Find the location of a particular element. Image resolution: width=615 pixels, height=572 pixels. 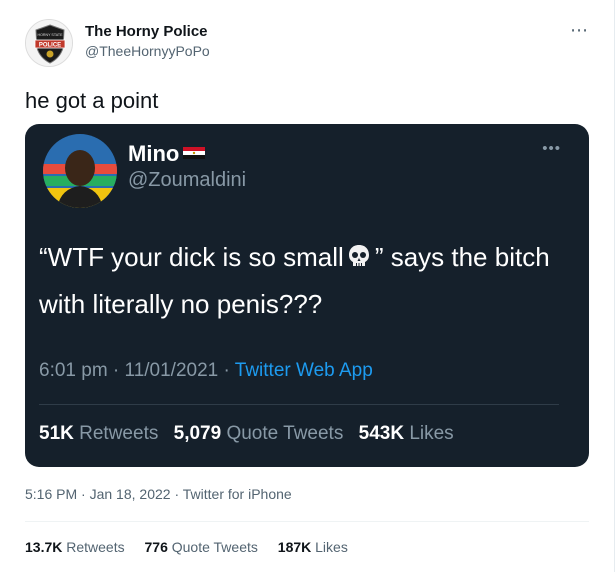

embedded-retweets: 51K Retweets is located at coordinates (98, 433).